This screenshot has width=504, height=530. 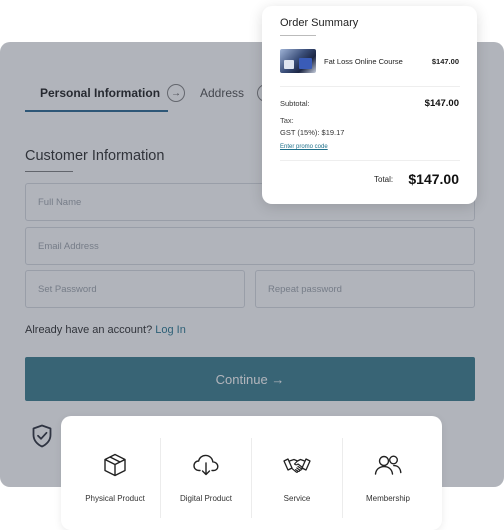 I want to click on tax-label: Tax:, so click(x=287, y=120).